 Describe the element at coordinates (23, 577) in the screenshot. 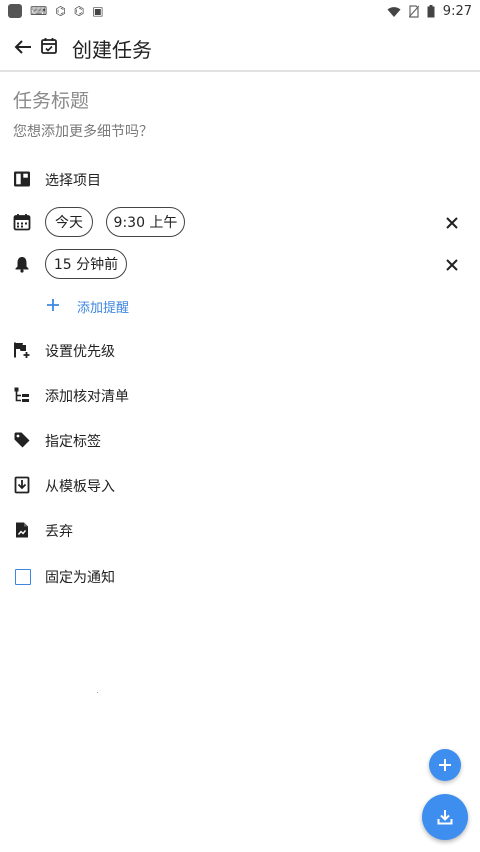

I see `checkbox-icon` at that location.